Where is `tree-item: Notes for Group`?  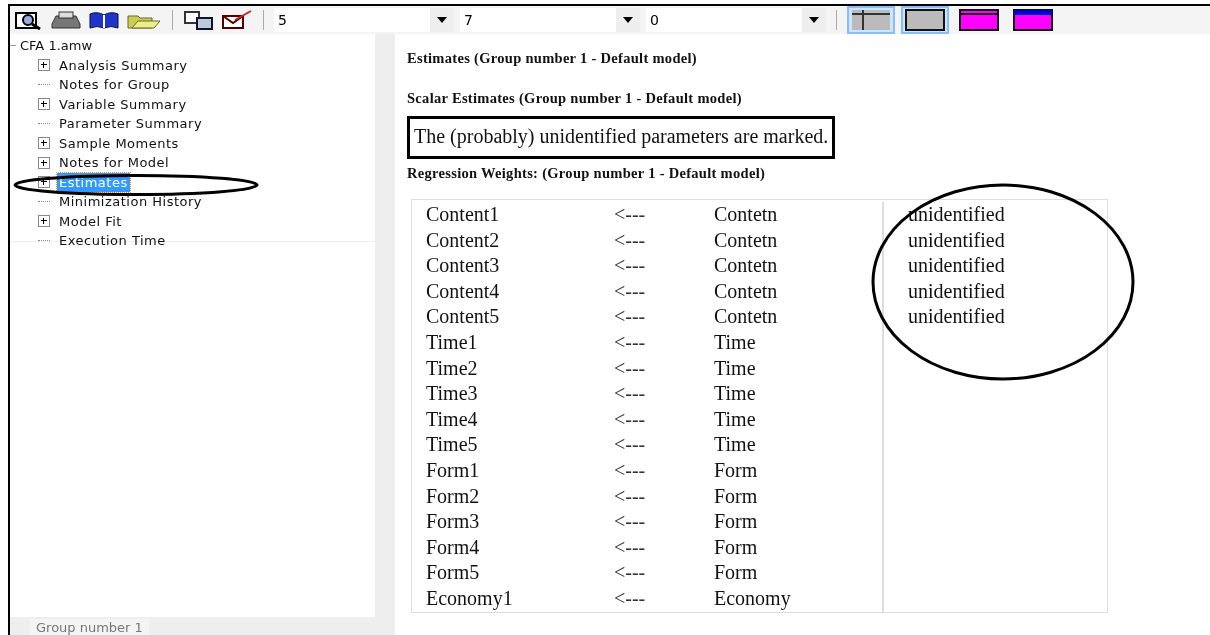 tree-item: Notes for Group is located at coordinates (114, 85).